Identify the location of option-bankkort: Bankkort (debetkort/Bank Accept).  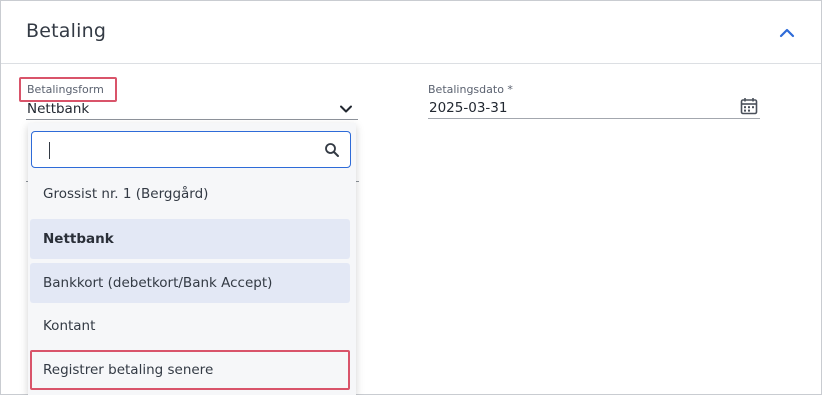
(190, 283).